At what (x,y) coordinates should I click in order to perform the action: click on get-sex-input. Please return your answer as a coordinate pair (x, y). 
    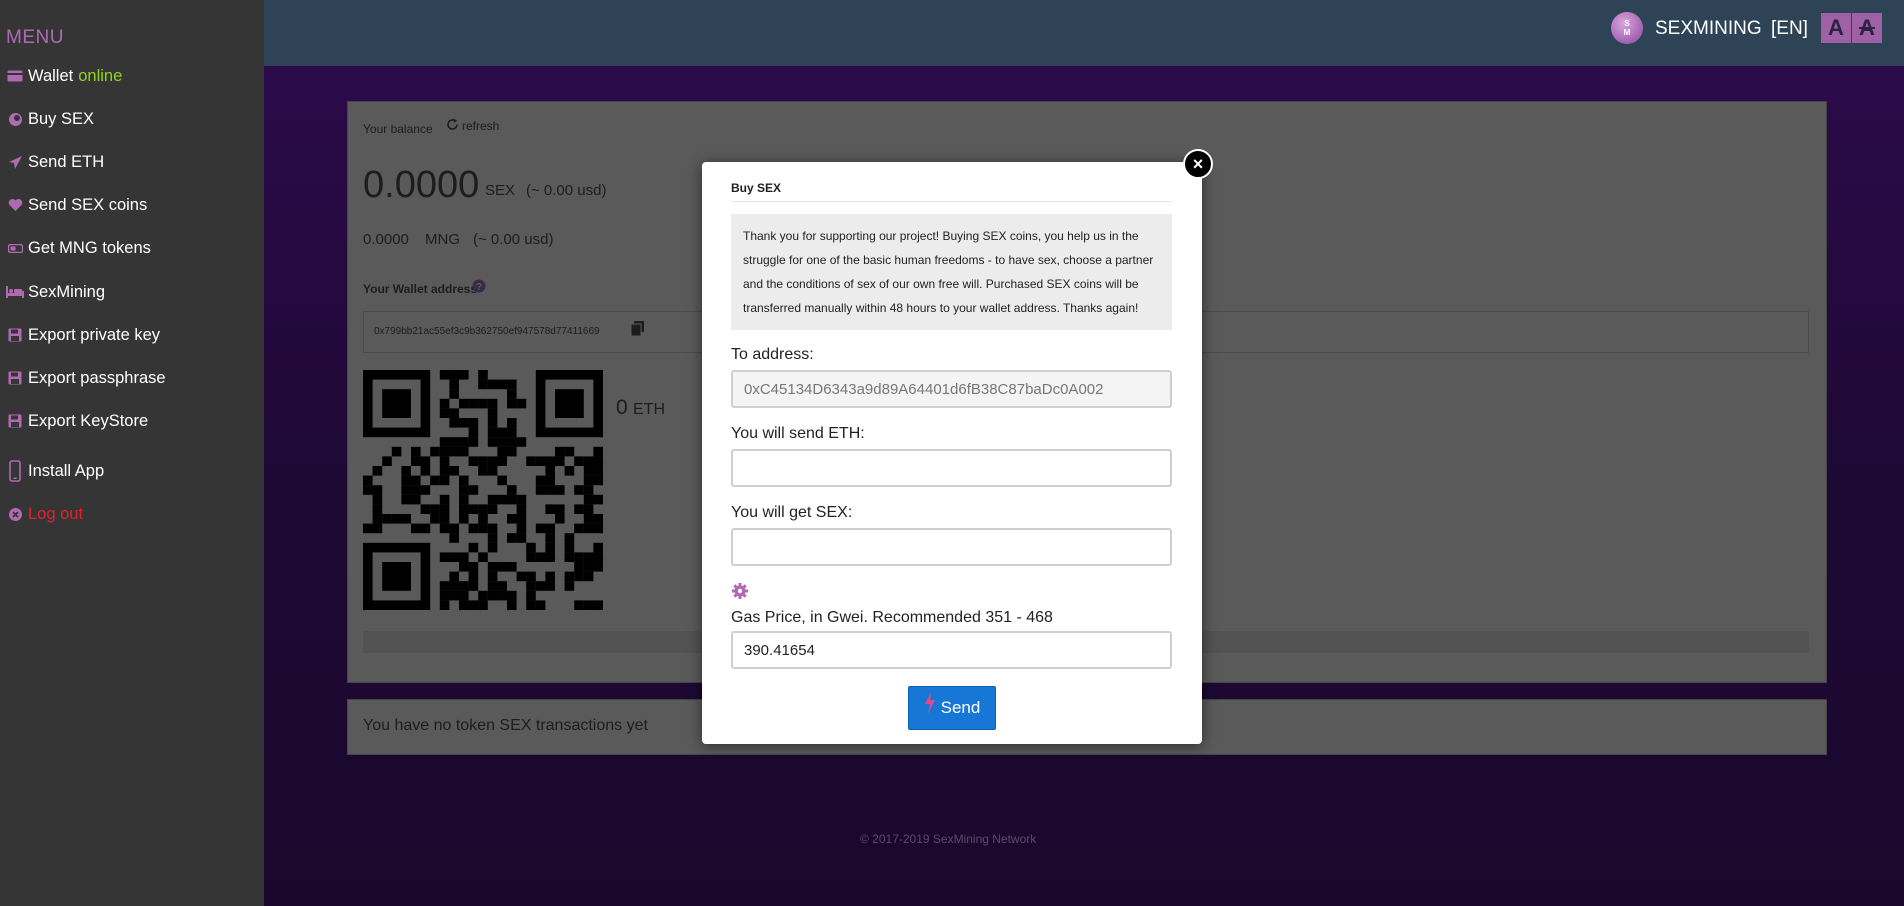
    Looking at the image, I should click on (951, 547).